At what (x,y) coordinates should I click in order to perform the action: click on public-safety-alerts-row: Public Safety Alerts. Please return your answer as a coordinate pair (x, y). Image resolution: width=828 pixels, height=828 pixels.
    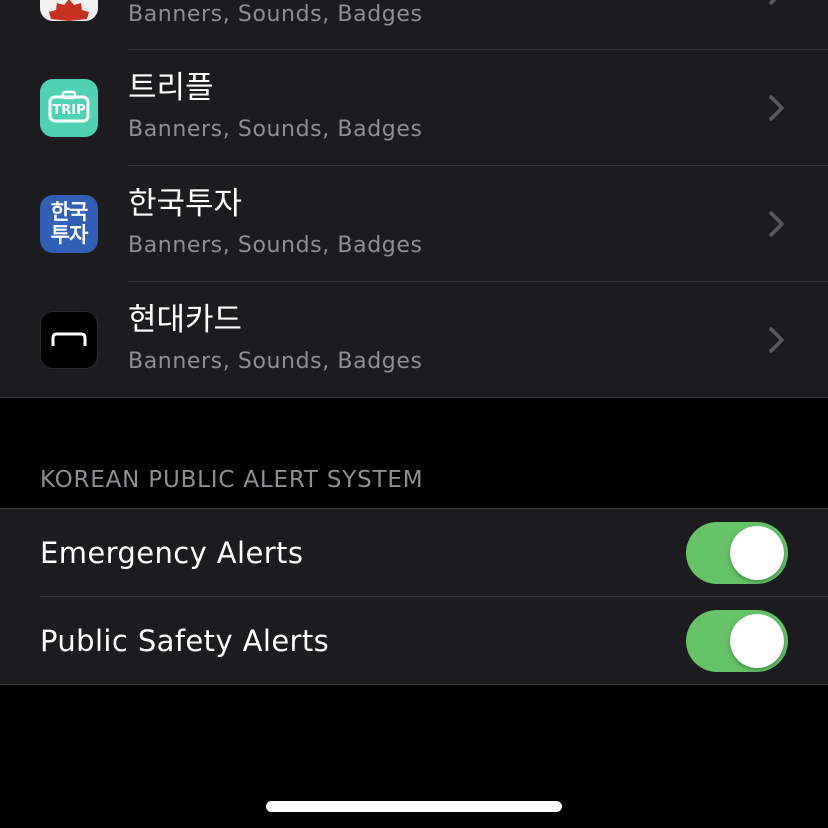
    Looking at the image, I should click on (414, 641).